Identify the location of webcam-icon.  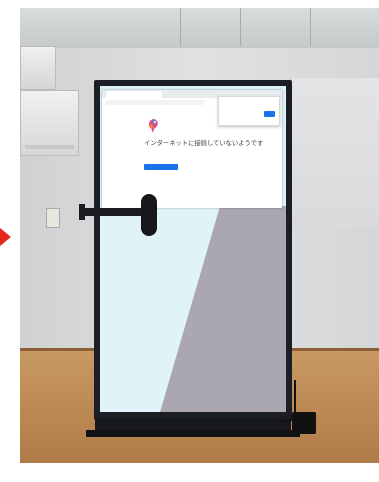
(149, 215).